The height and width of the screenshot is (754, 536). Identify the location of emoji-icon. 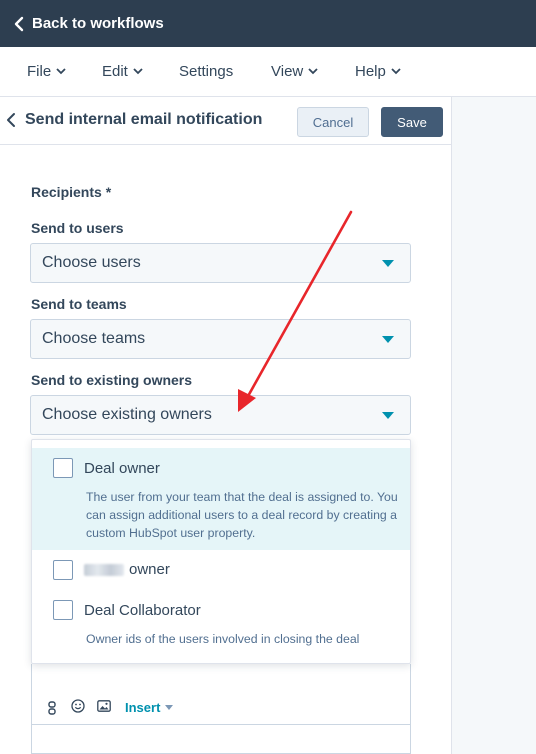
(78, 706).